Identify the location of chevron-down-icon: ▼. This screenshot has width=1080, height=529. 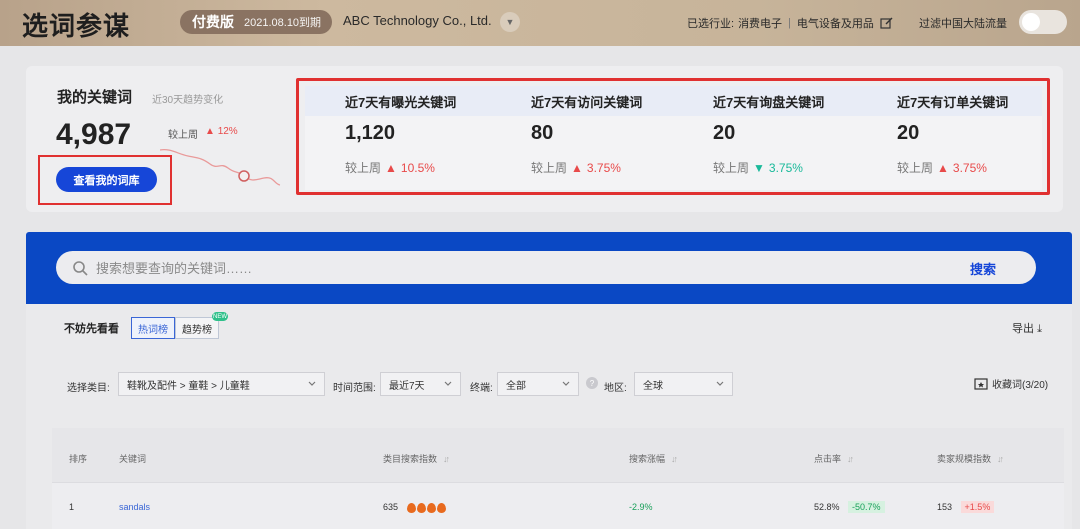
(510, 22).